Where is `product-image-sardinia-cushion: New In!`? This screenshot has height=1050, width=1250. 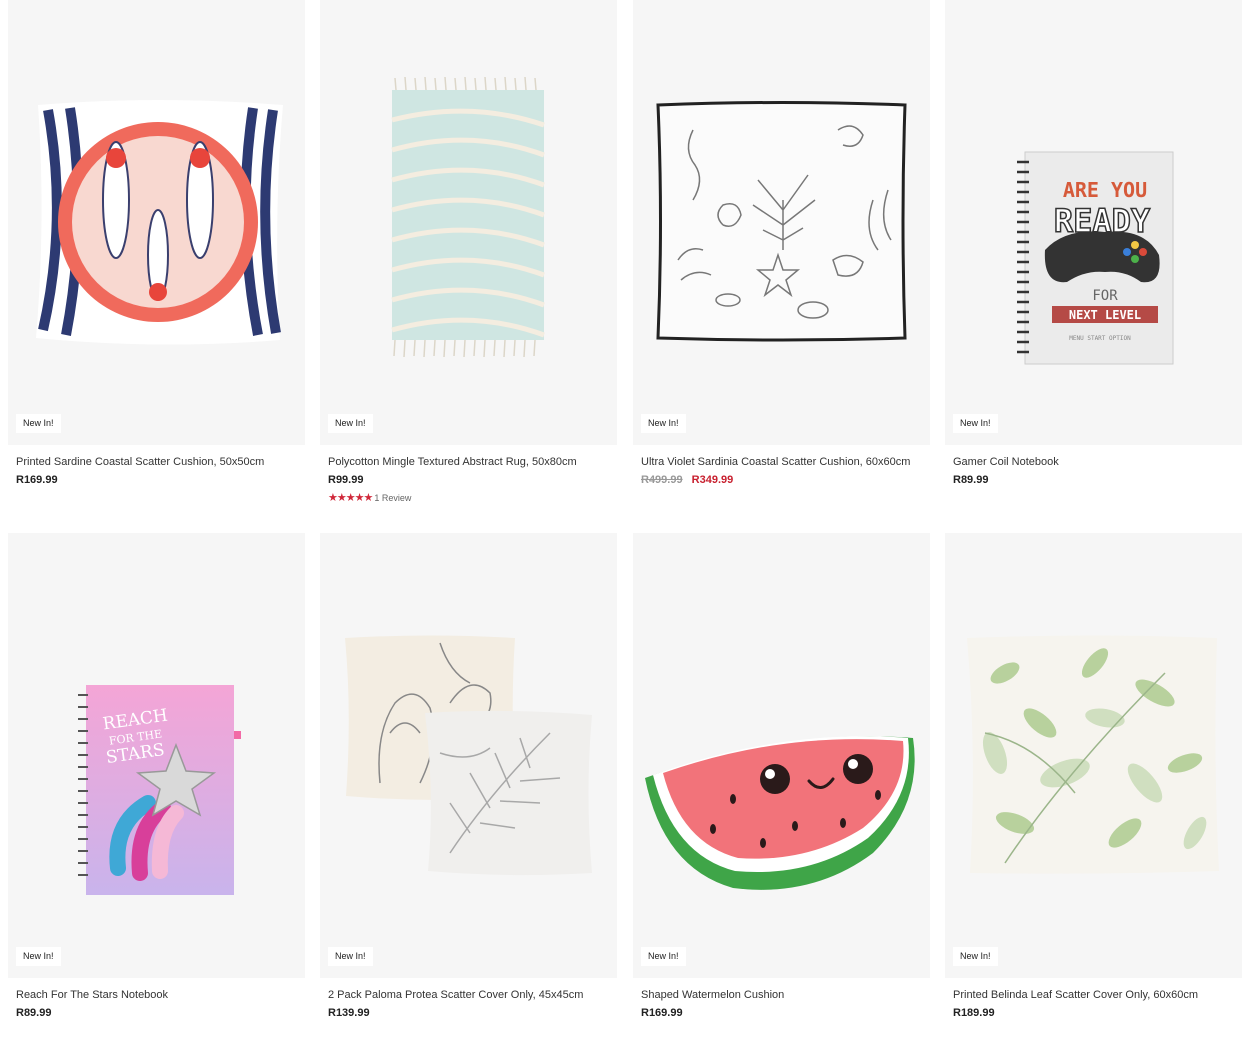
product-image-sardinia-cushion: New In! is located at coordinates (781, 222).